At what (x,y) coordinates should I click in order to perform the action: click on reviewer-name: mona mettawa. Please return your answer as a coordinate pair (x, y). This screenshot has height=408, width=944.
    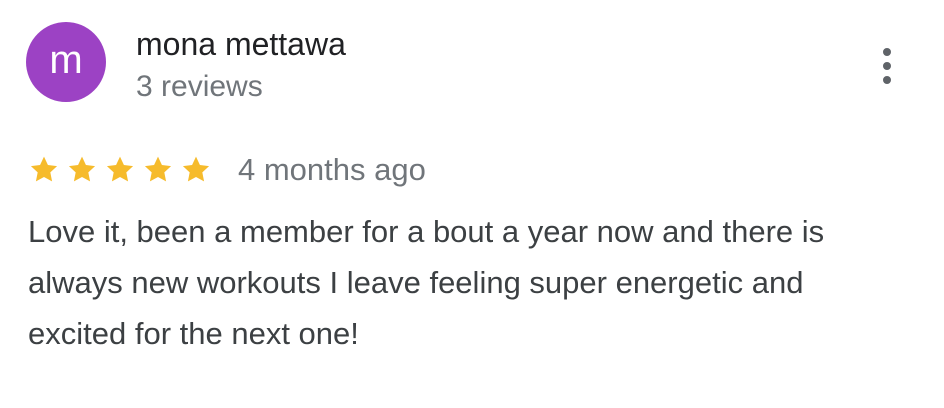
    Looking at the image, I should click on (241, 44).